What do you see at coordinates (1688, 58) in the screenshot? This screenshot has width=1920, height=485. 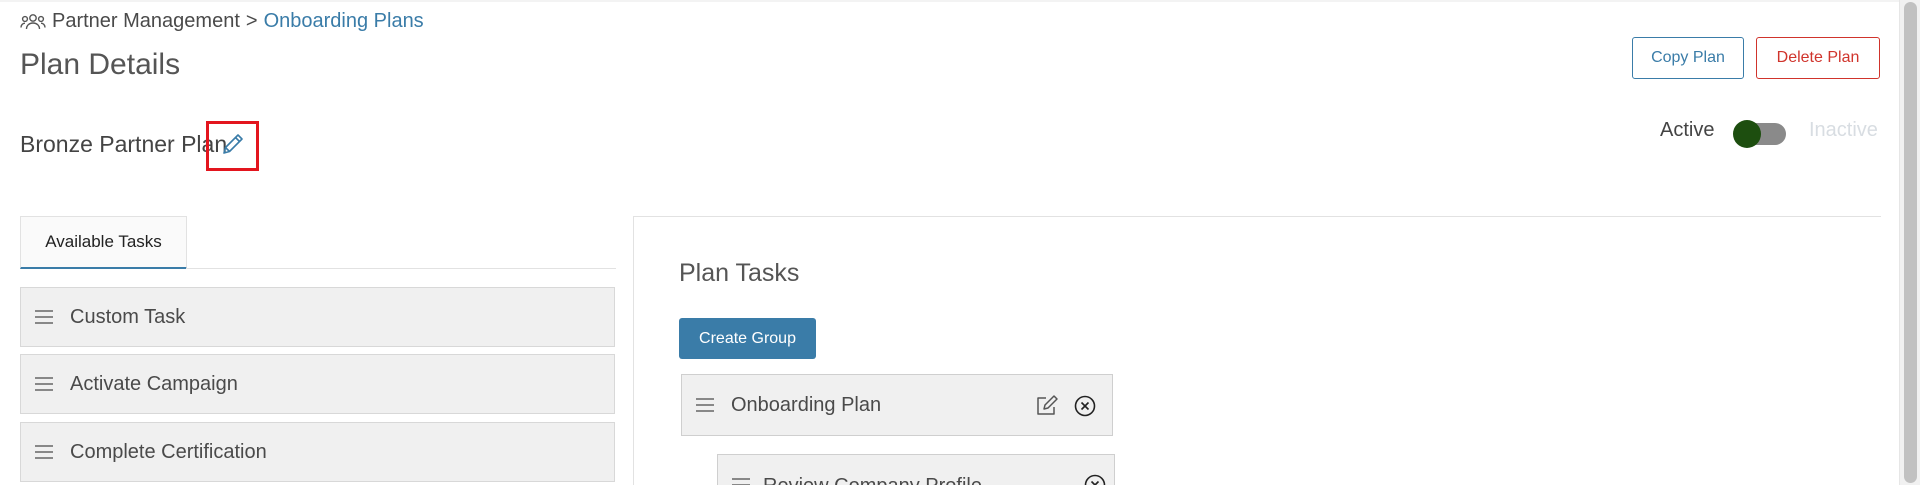 I see `copy-plan-button: Copy Plan` at bounding box center [1688, 58].